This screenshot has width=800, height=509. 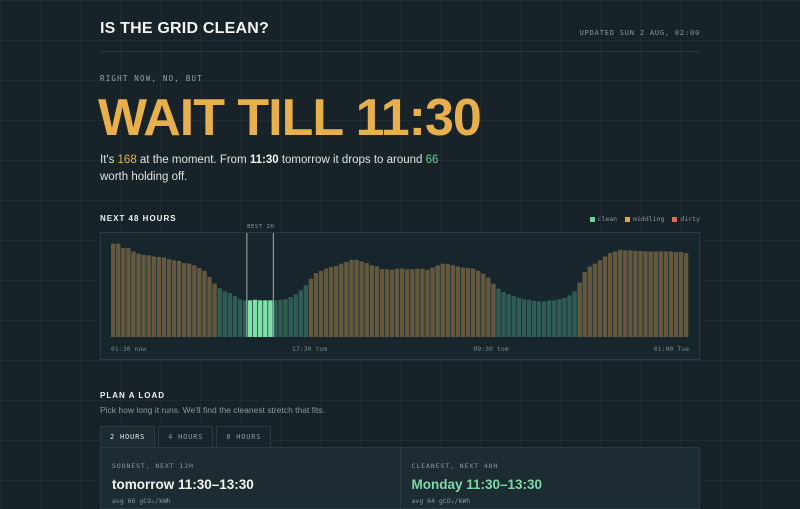 What do you see at coordinates (309, 349) in the screenshot?
I see `x-tick-label: 17:30 tom` at bounding box center [309, 349].